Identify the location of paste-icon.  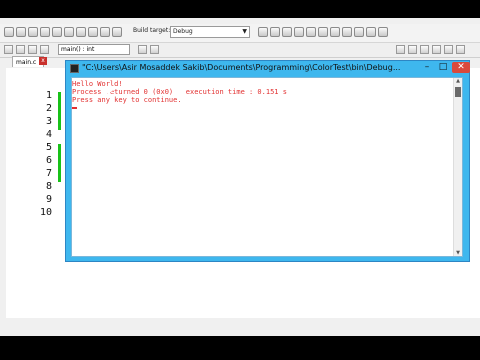
(81, 32).